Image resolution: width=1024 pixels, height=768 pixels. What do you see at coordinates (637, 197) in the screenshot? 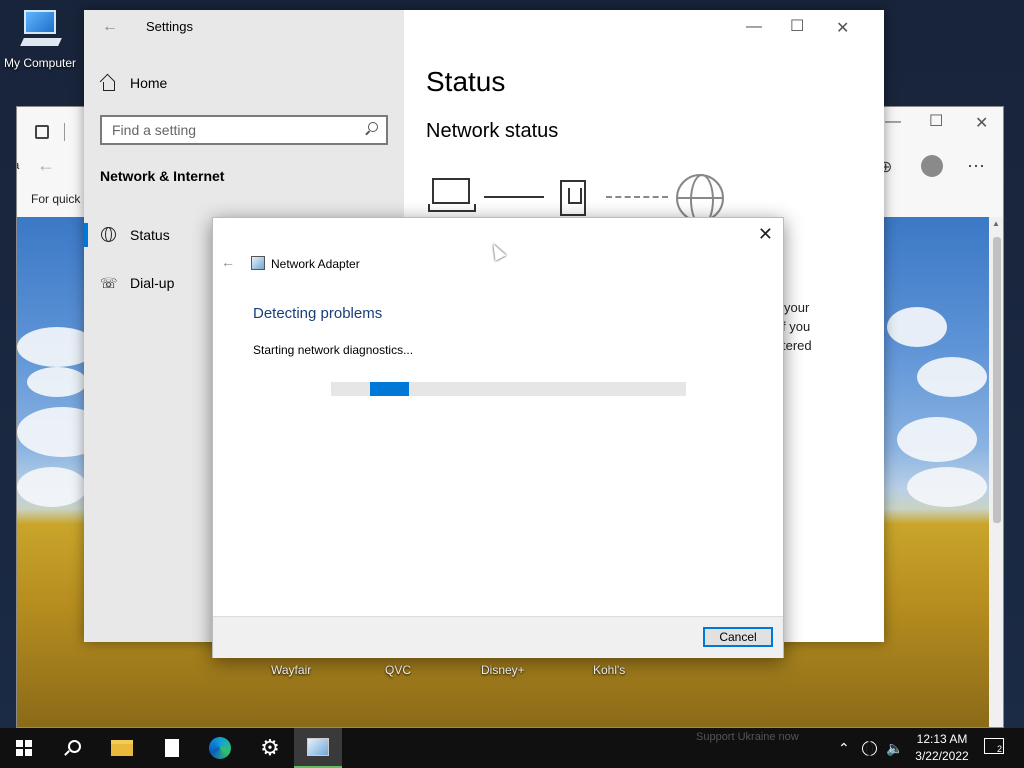
I see `internet-dashed-line` at bounding box center [637, 197].